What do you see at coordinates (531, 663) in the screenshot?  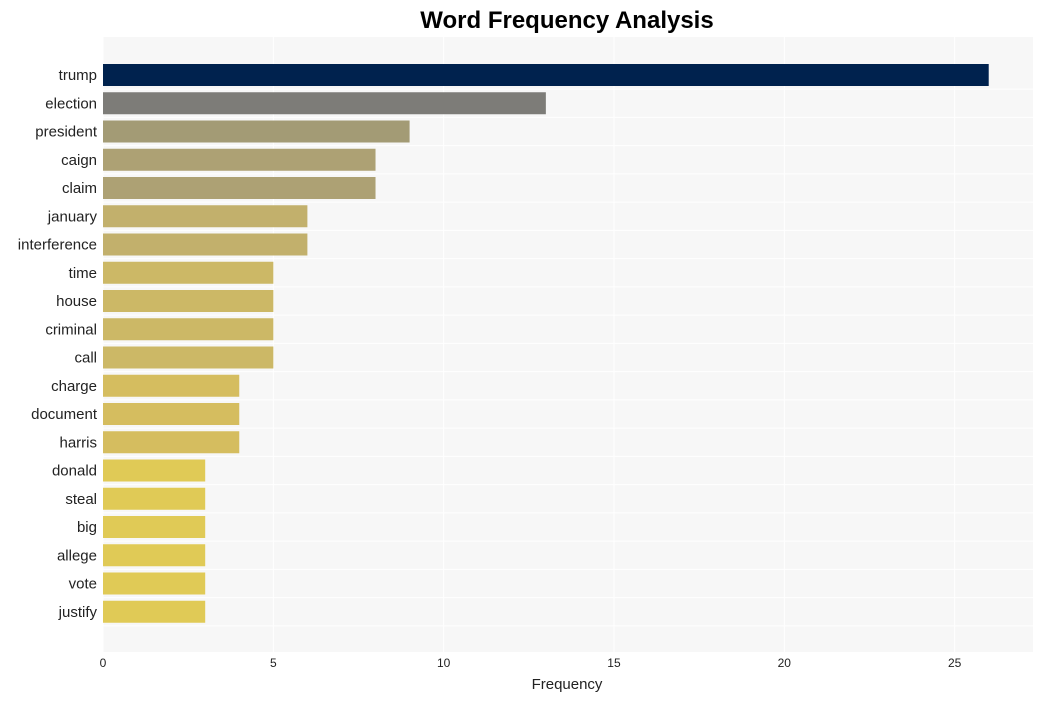 I see `x-tick-labels: 0 5 10 15 20 25` at bounding box center [531, 663].